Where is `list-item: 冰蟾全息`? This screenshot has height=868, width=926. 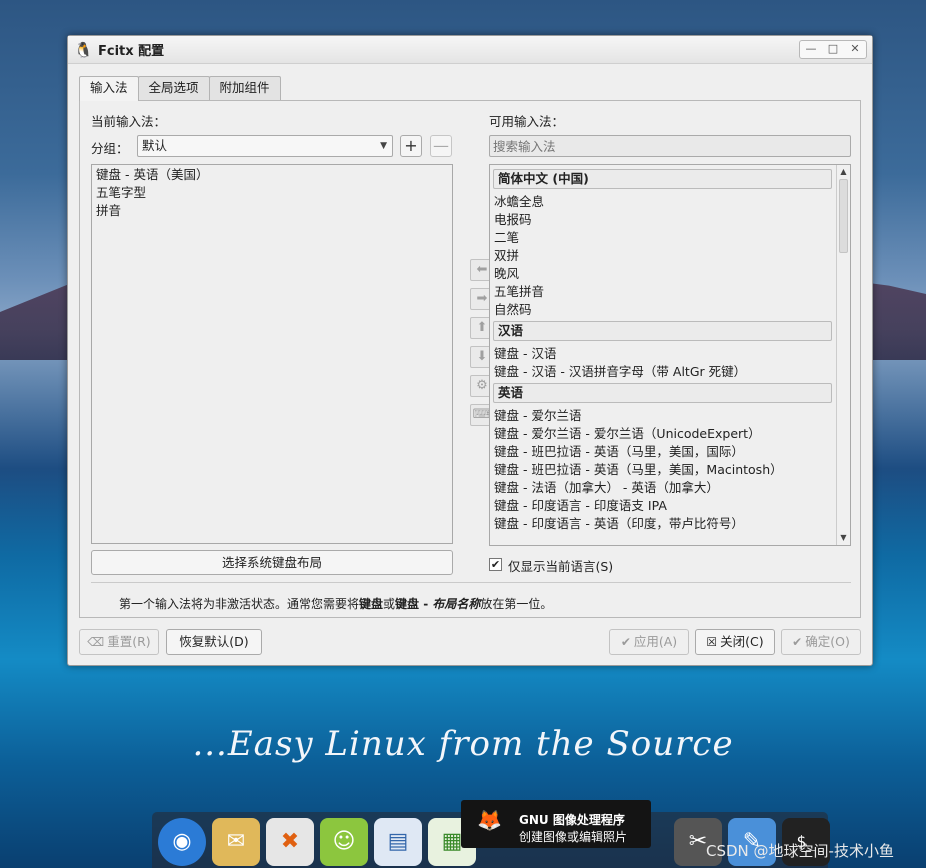 list-item: 冰蟾全息 is located at coordinates (670, 202).